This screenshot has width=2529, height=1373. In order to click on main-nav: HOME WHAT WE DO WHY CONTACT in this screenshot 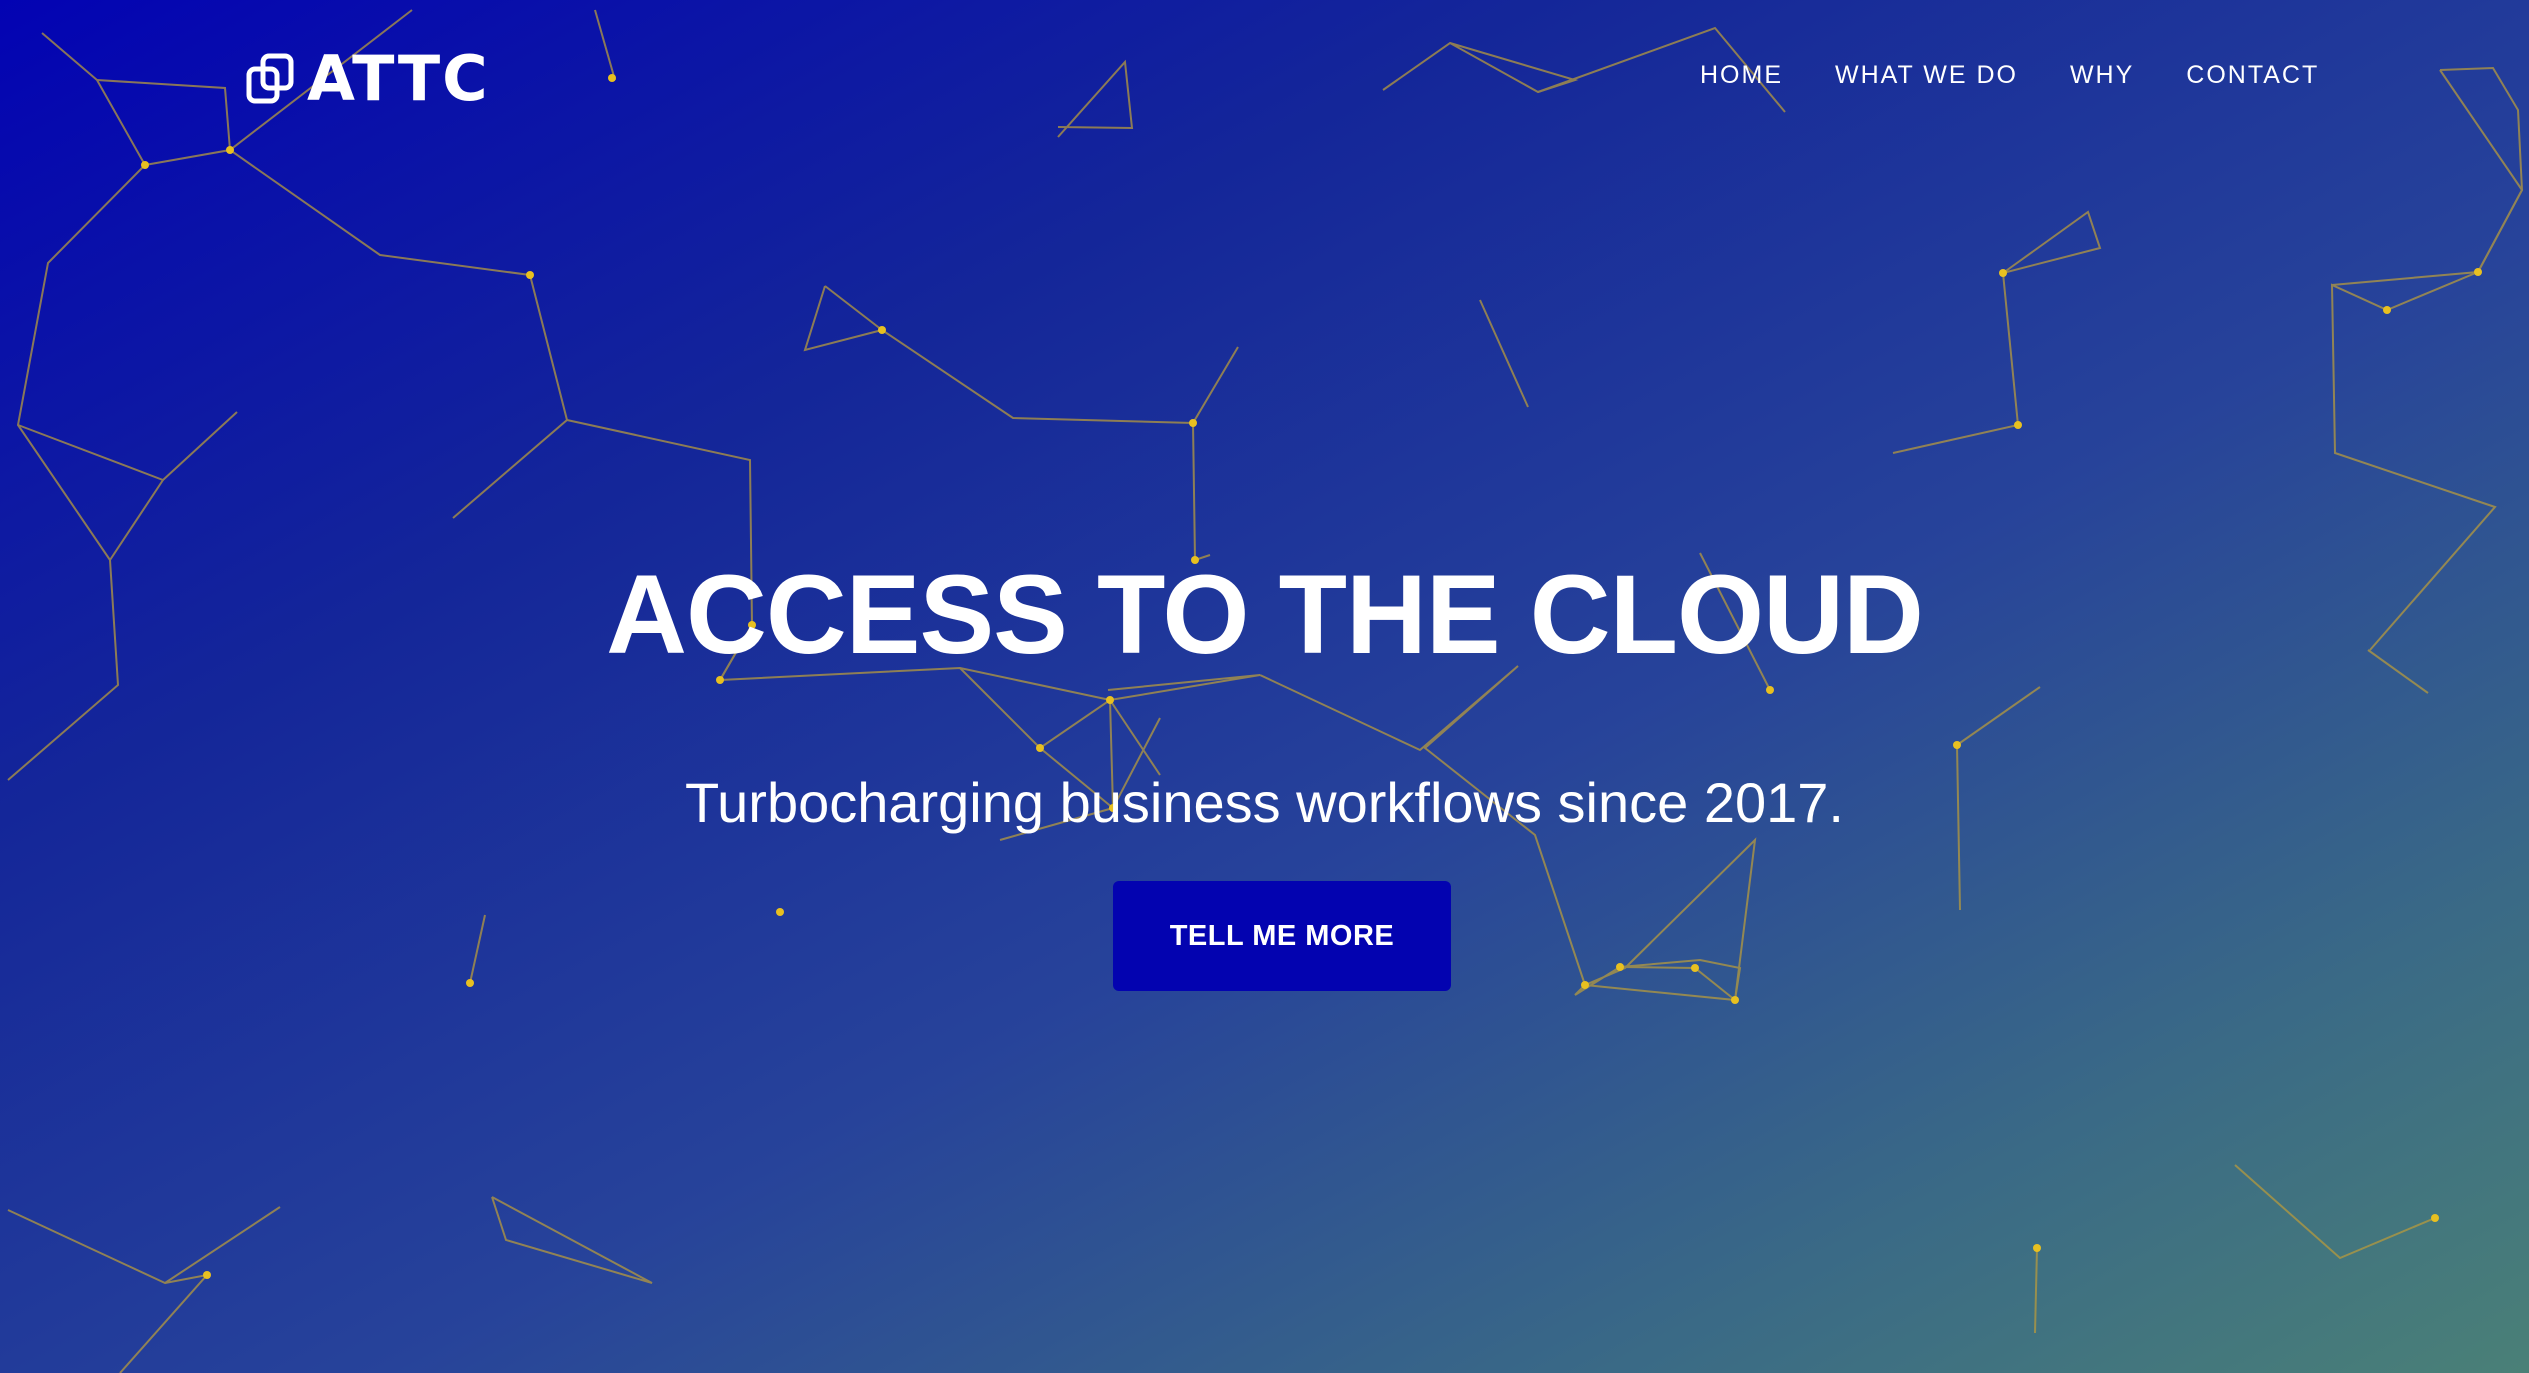, I will do `click(2009, 75)`.